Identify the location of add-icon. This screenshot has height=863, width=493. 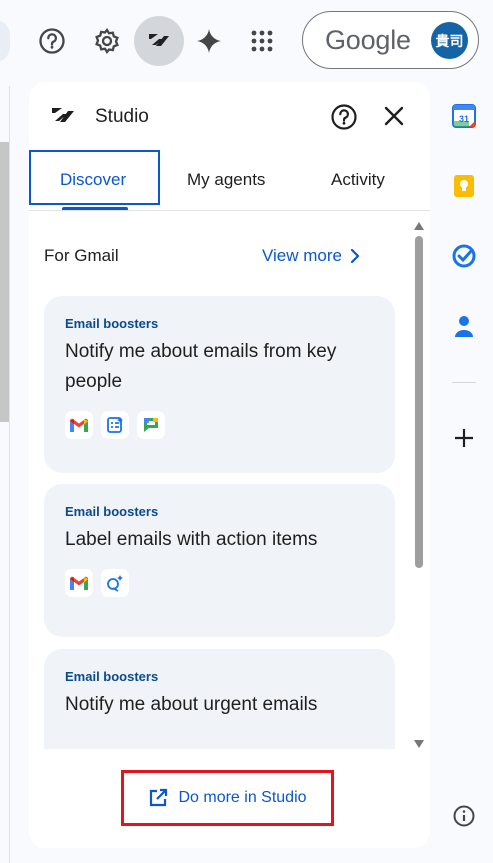
(464, 438).